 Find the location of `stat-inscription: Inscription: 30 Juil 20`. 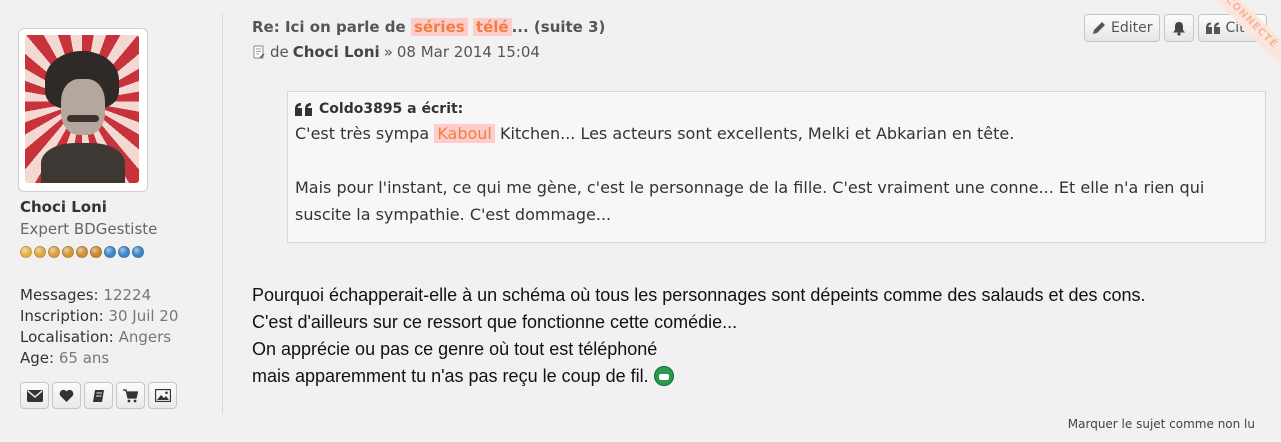

stat-inscription: Inscription: 30 Juil 20 is located at coordinates (99, 316).